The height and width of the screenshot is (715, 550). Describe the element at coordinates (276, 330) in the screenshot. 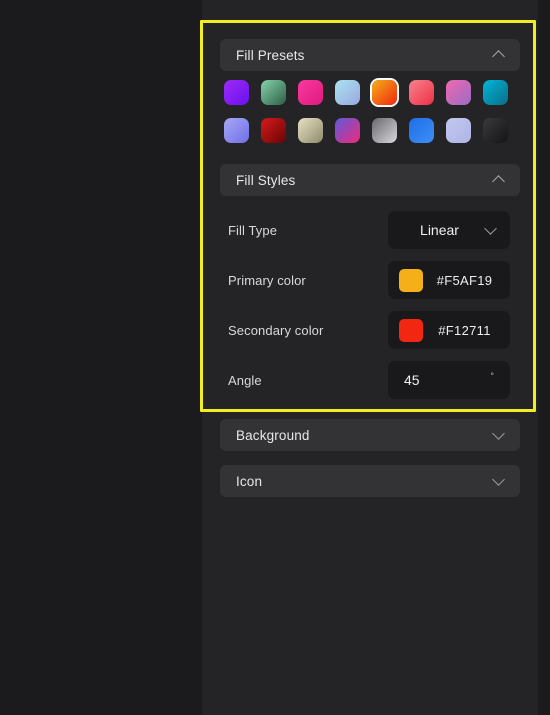

I see `label-secondary-color: Secondary color` at that location.